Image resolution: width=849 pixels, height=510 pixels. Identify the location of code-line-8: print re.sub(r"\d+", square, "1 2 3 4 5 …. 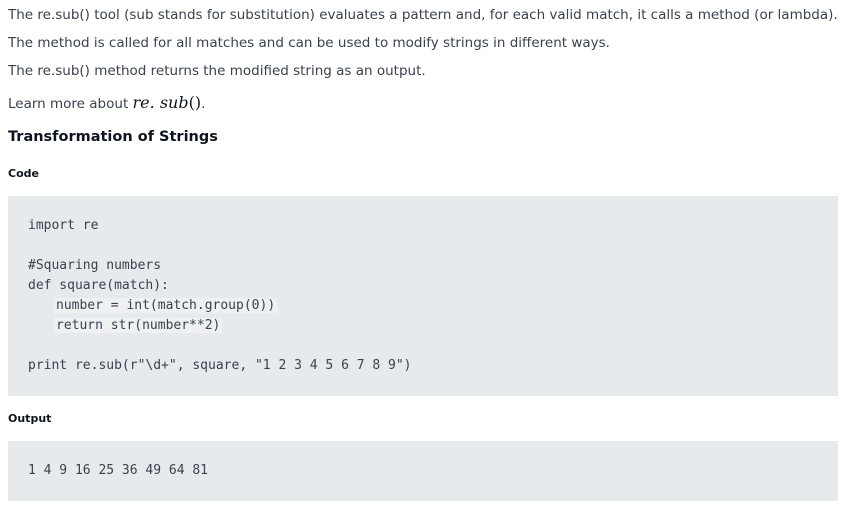
(220, 365).